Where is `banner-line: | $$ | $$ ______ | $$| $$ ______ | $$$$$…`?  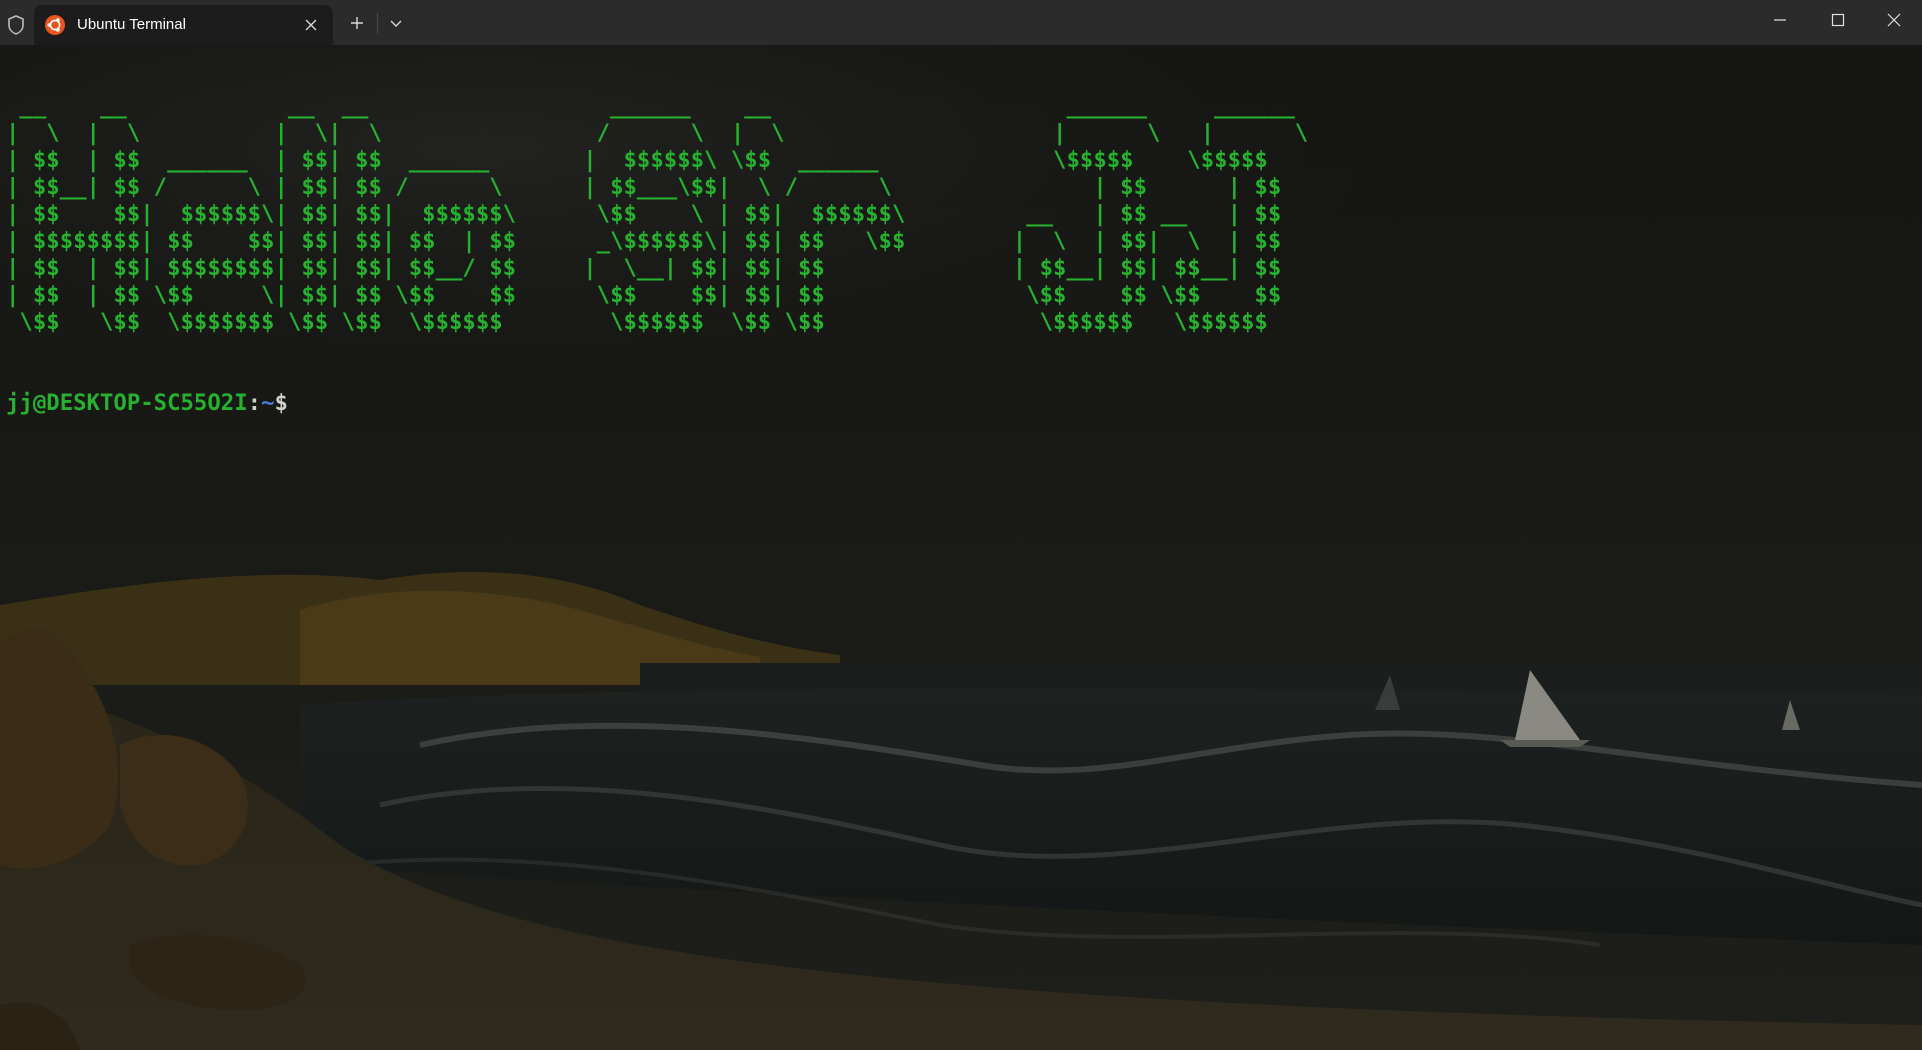 banner-line: | $$ | $$ ______ | $$| $$ ______ | $$$$$… is located at coordinates (637, 160).